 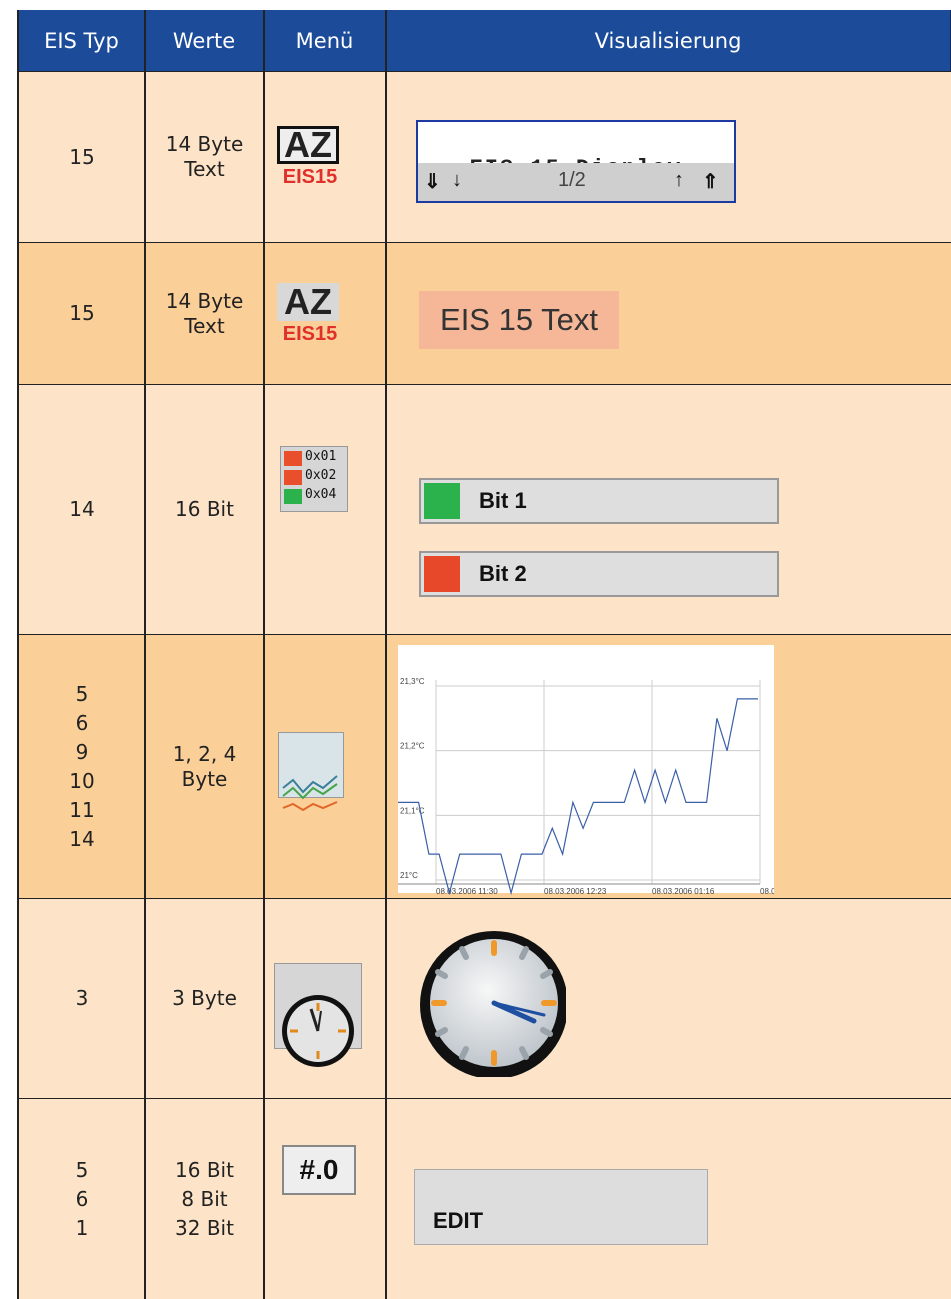 I want to click on clock-icon, so click(x=318, y=1031).